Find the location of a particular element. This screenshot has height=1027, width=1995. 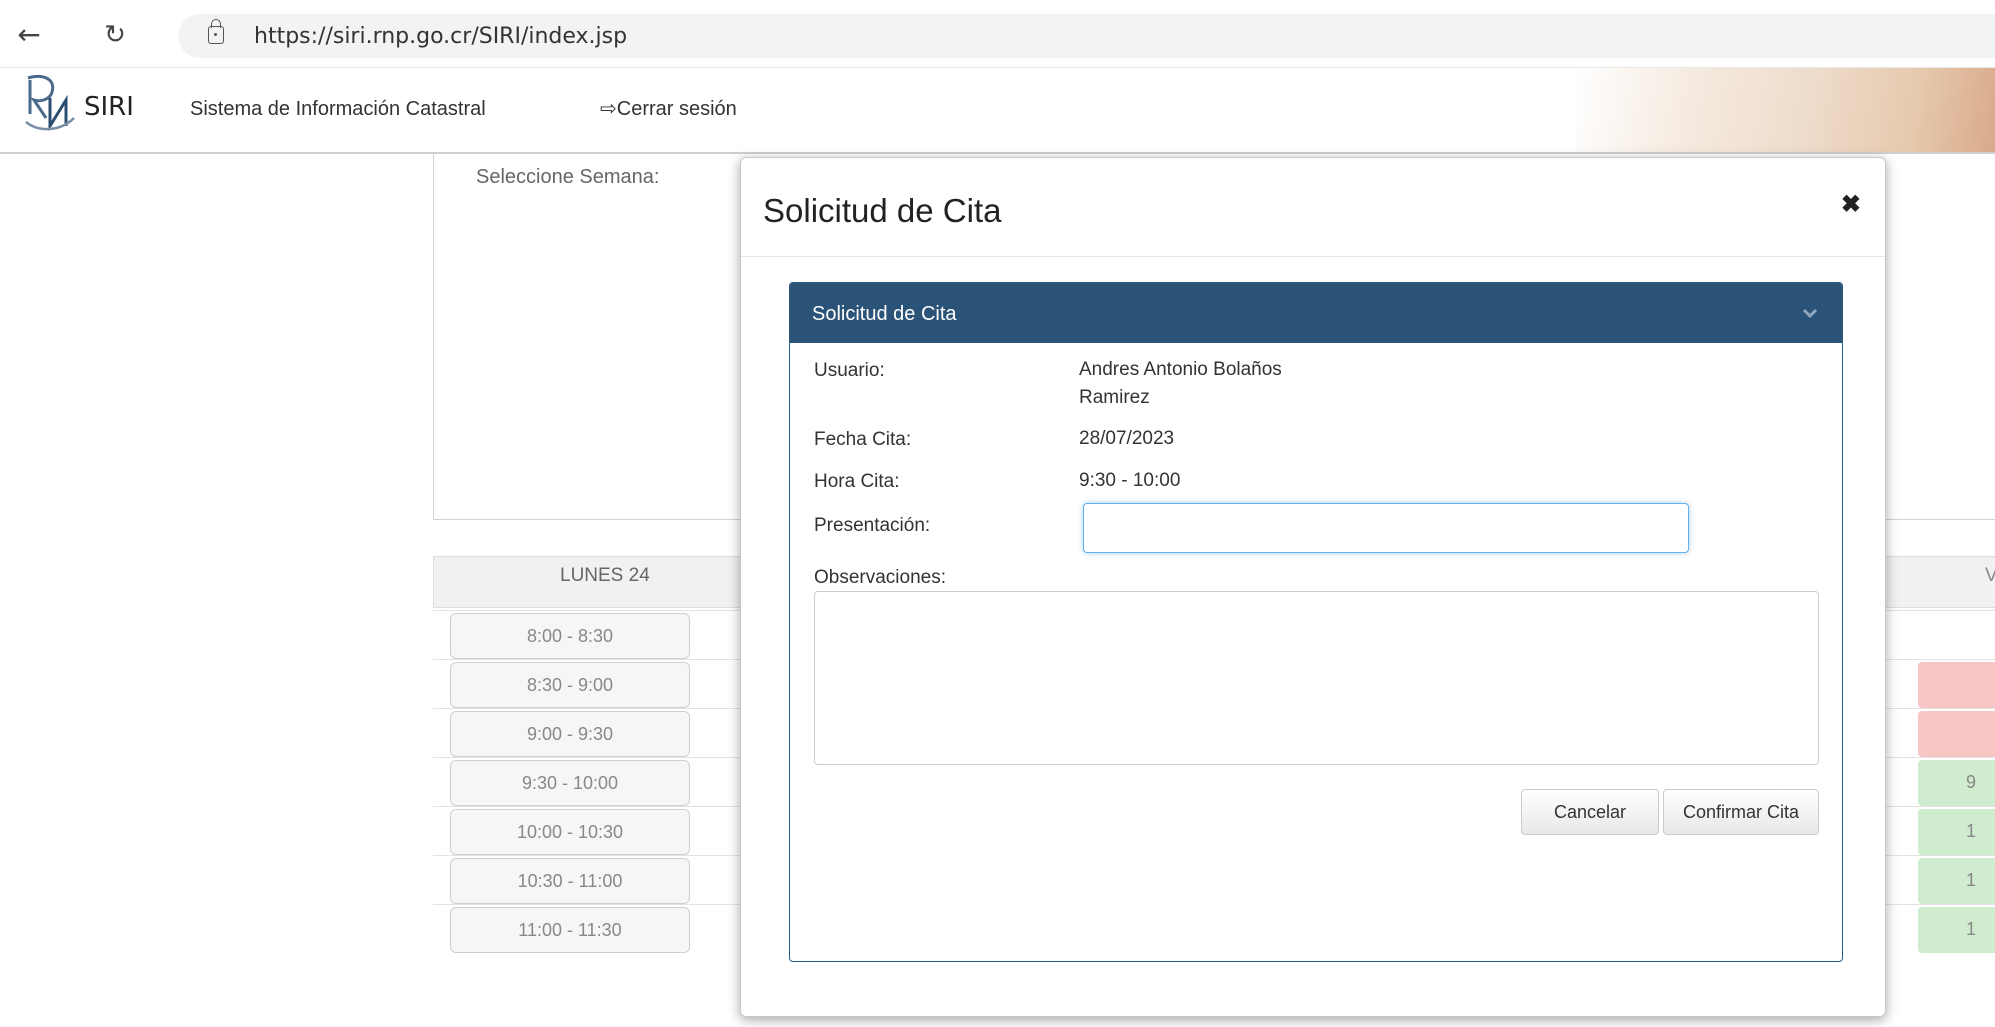

confirm-appointment-button: Confirmar Cita is located at coordinates (1741, 812).